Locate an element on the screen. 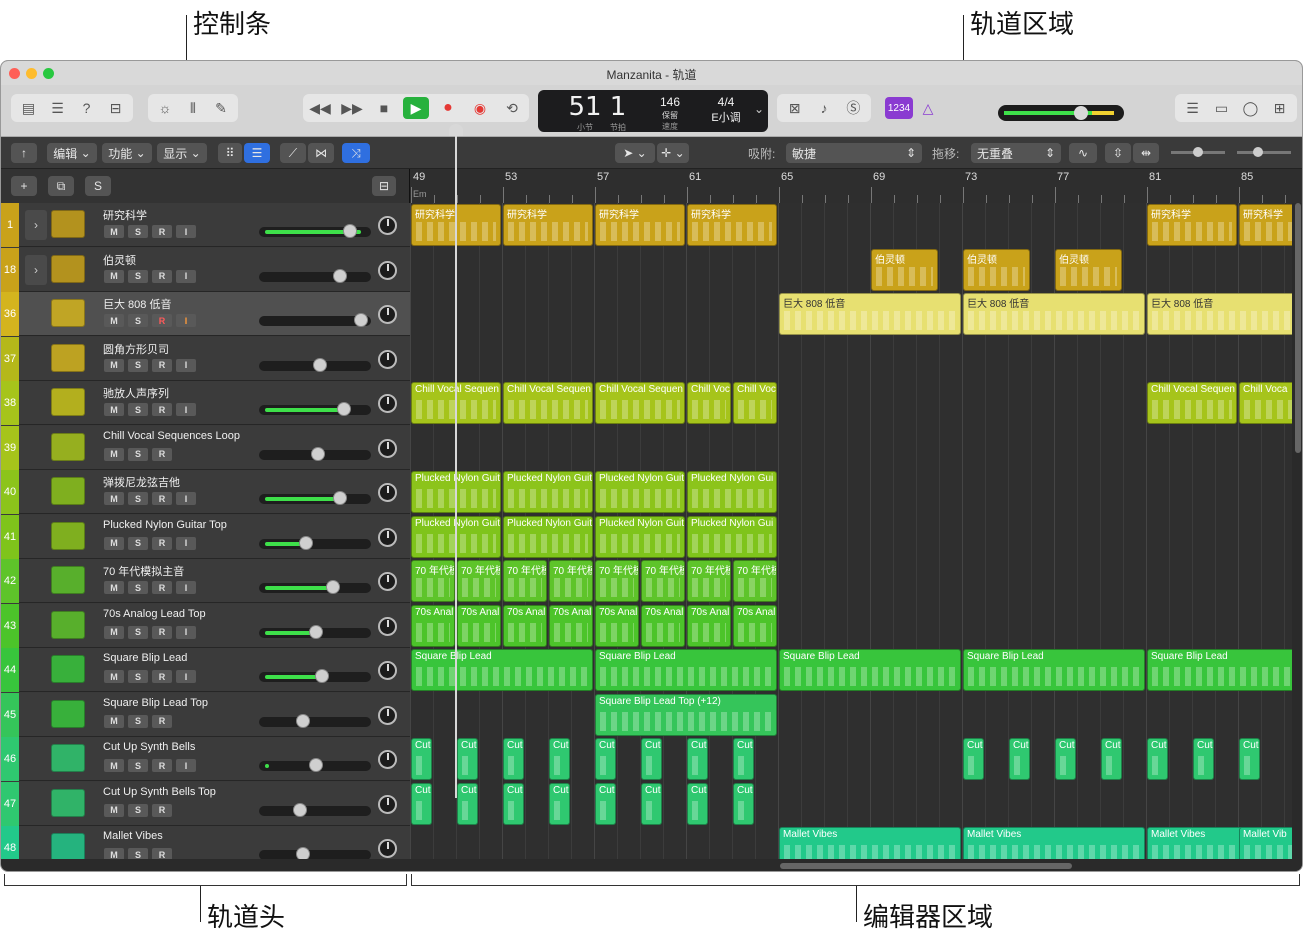  list-editors-icon: ☰ is located at coordinates (1192, 108).